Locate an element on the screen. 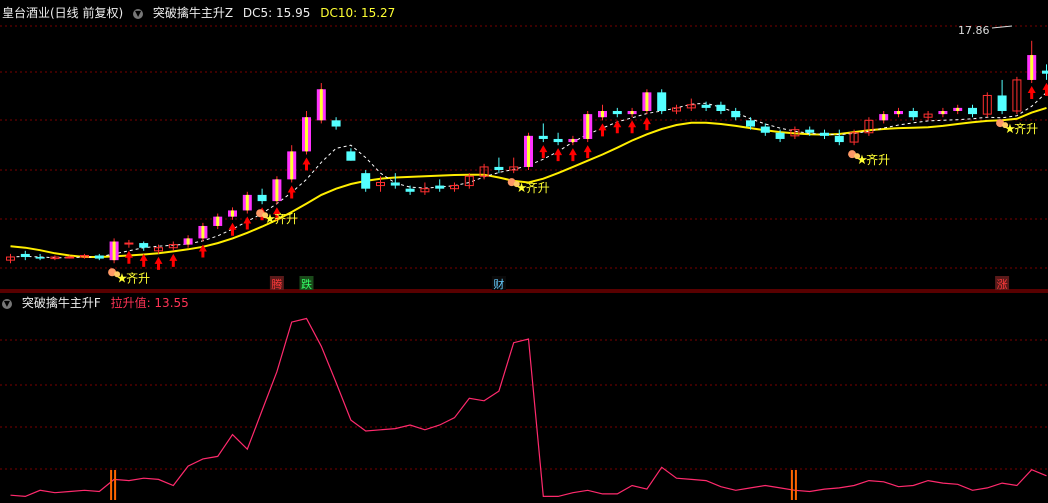  event-tag: 财 is located at coordinates (498, 284).